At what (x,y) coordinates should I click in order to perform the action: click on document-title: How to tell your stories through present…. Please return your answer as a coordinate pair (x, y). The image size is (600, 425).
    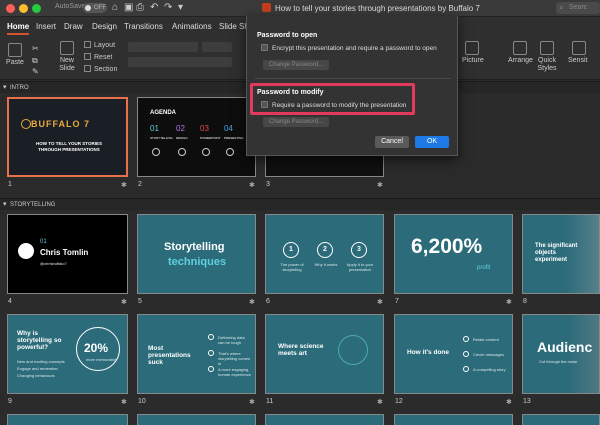
    Looking at the image, I should click on (371, 8).